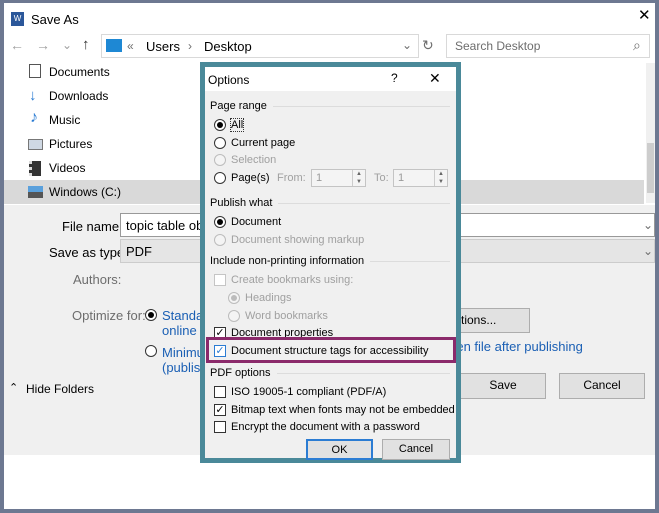 This screenshot has height=513, width=659. I want to click on iso-checkbox, so click(220, 392).